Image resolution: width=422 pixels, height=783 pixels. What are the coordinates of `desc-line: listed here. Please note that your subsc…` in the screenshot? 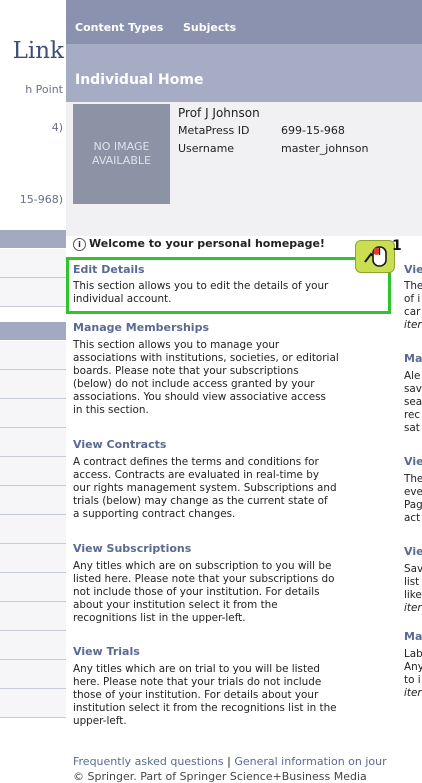 It's located at (204, 579).